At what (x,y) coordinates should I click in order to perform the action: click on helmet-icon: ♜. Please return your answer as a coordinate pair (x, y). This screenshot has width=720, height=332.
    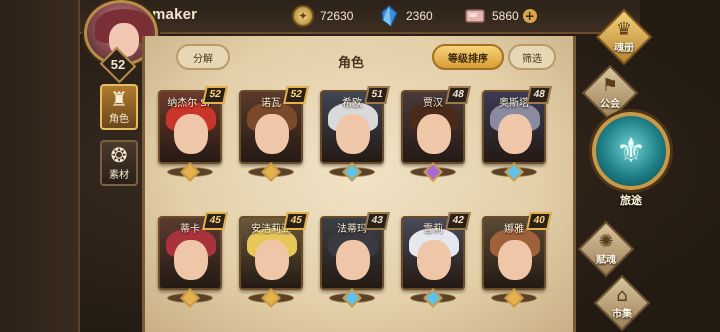
    Looking at the image, I should click on (119, 99).